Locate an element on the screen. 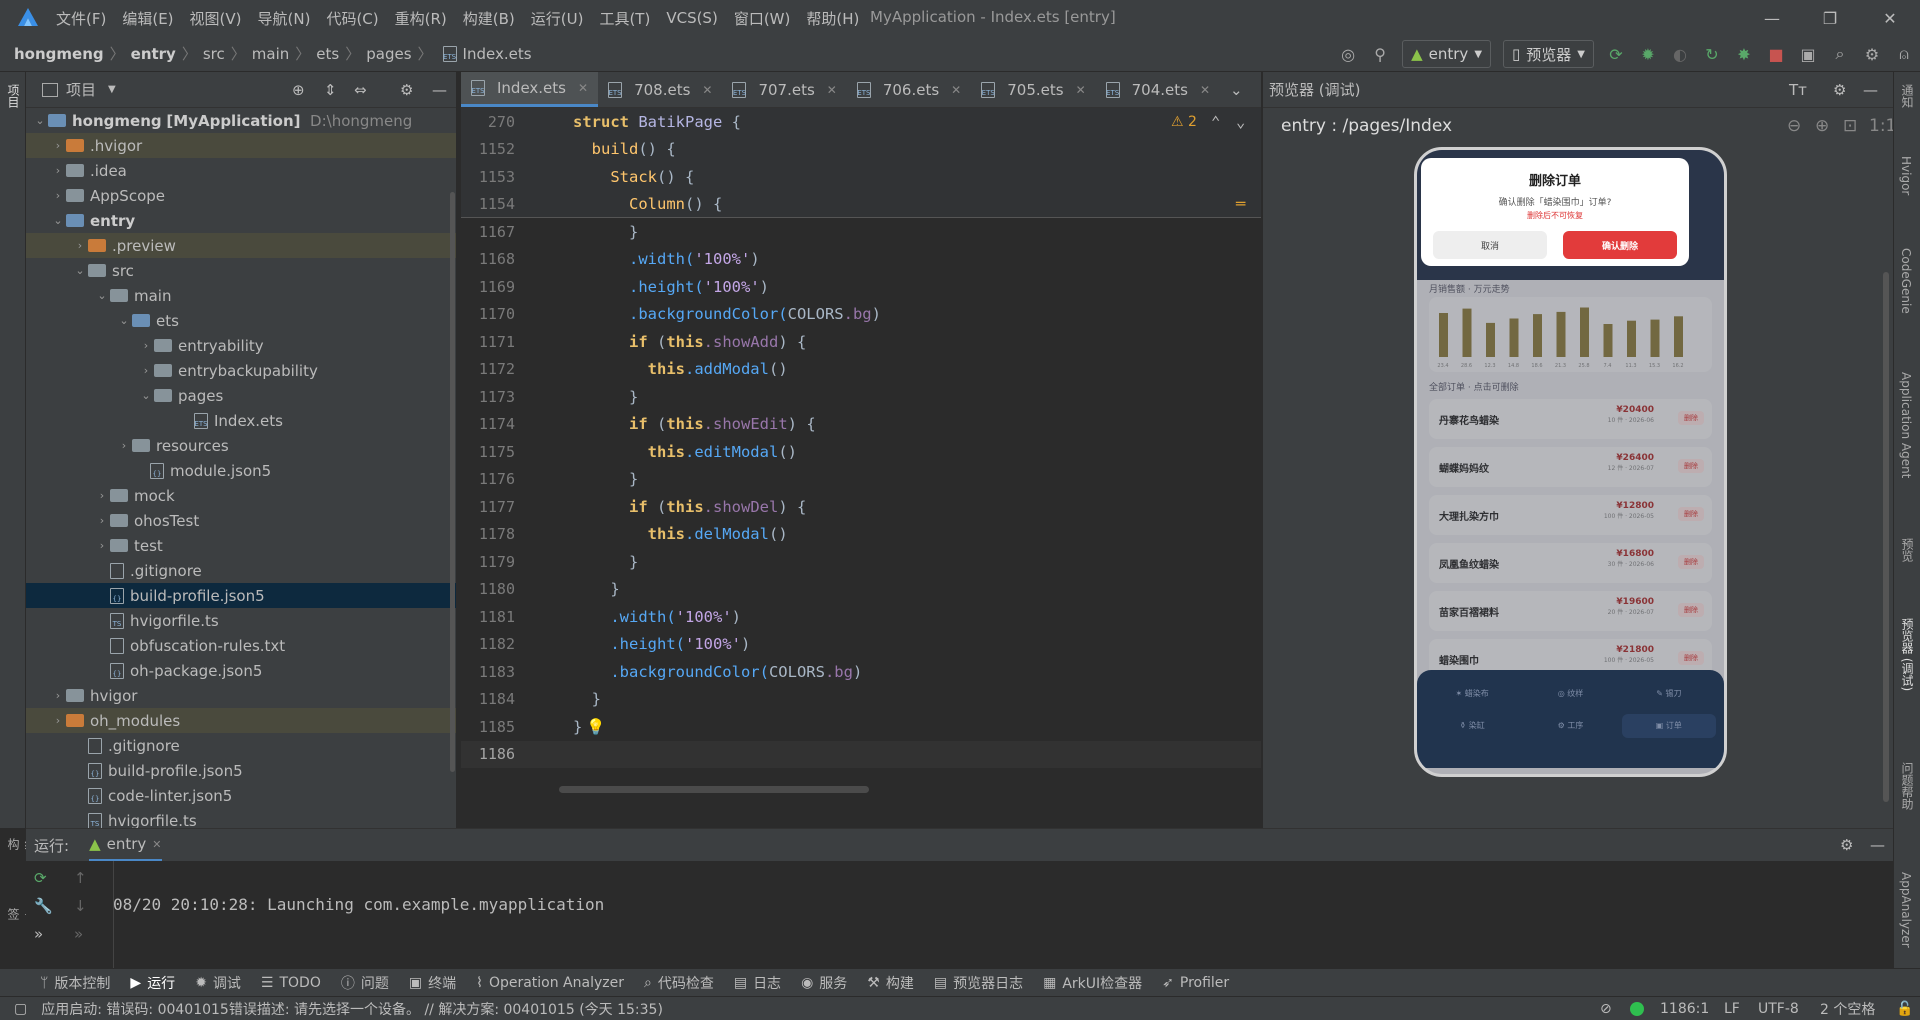  locate-icon: ⊕ is located at coordinates (298, 90).